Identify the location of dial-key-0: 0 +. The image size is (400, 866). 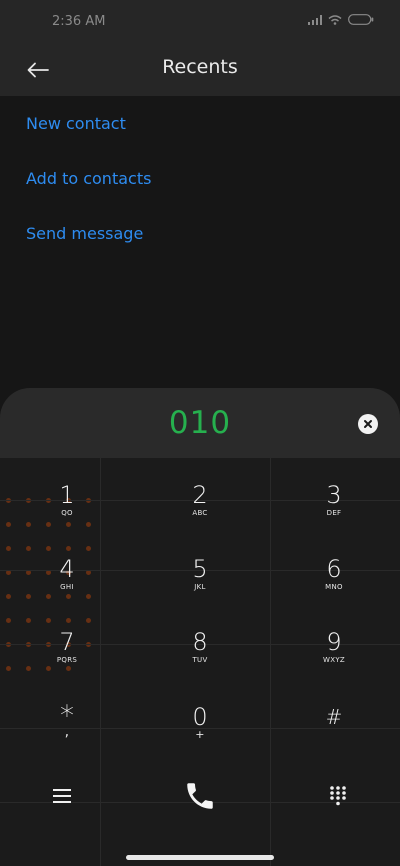
(200, 734).